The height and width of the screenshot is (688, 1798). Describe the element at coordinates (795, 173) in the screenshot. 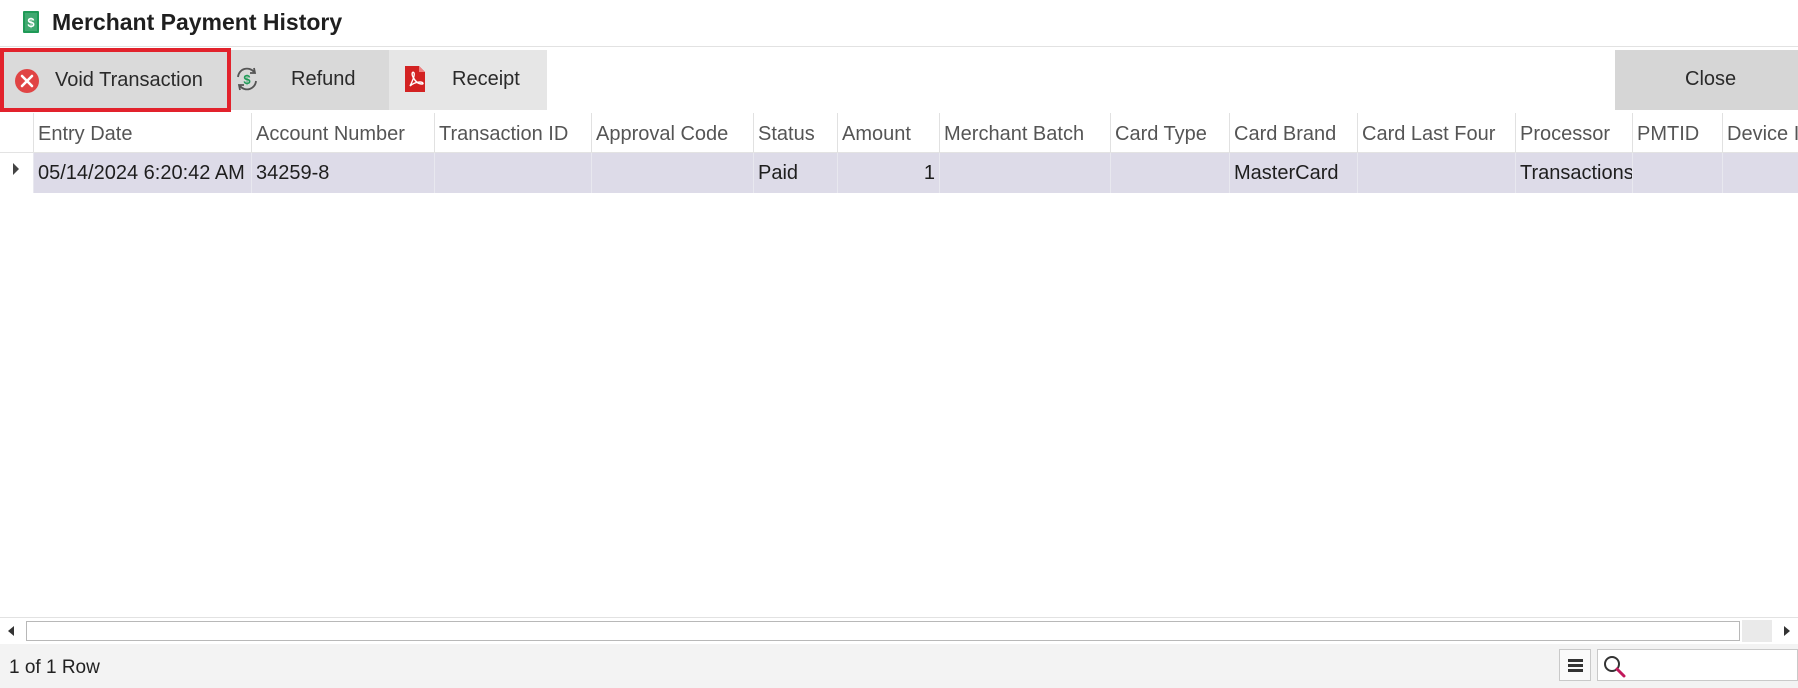

I see `table-cell: Paid` at that location.